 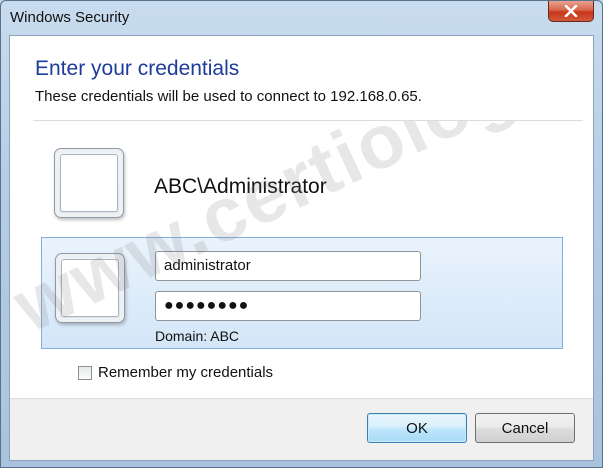 I want to click on close-icon, so click(x=571, y=11).